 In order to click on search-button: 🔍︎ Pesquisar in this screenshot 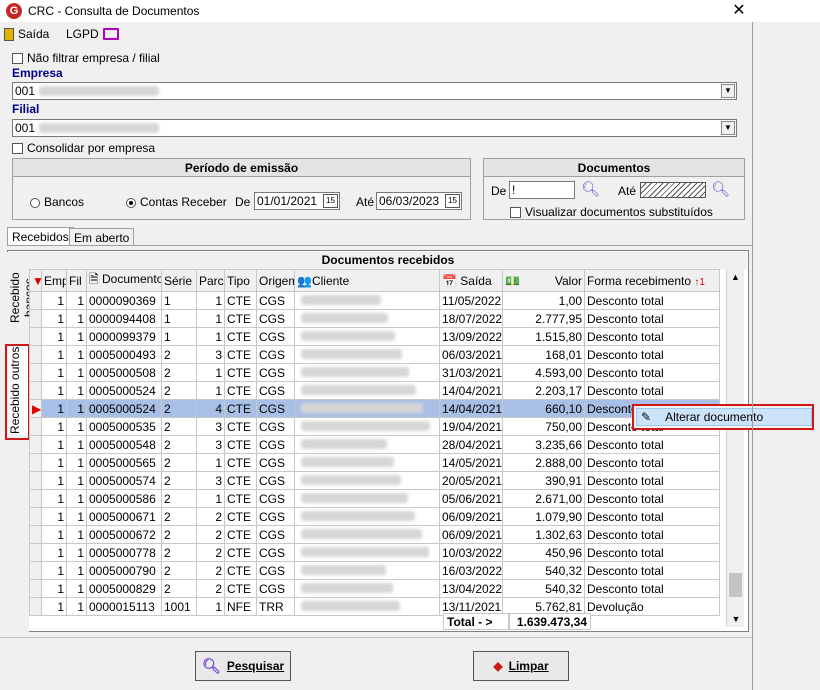, I will do `click(243, 666)`.